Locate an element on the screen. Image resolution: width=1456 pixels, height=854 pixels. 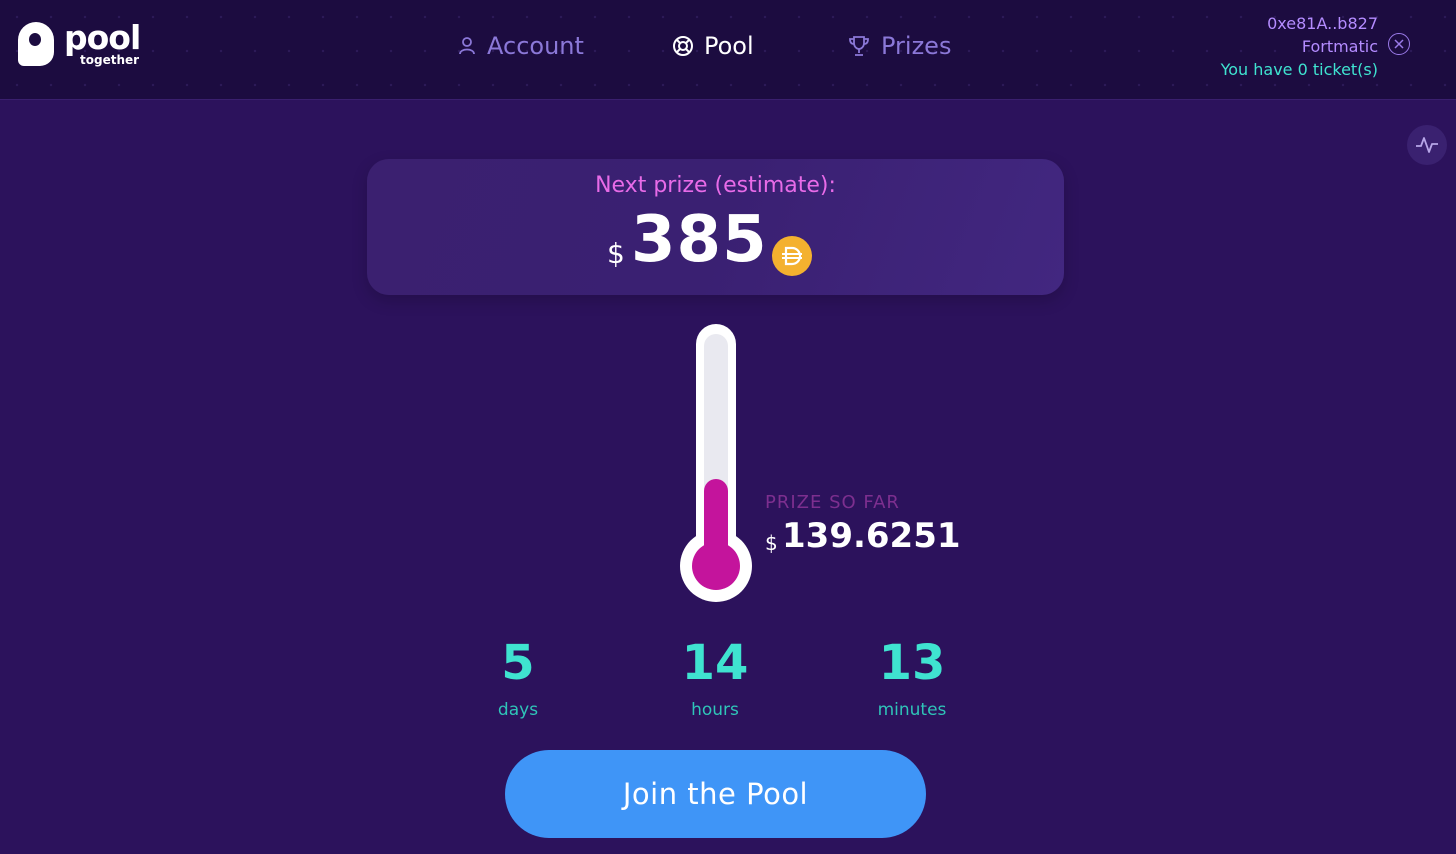
thermometer-bulb-fill is located at coordinates (716, 566).